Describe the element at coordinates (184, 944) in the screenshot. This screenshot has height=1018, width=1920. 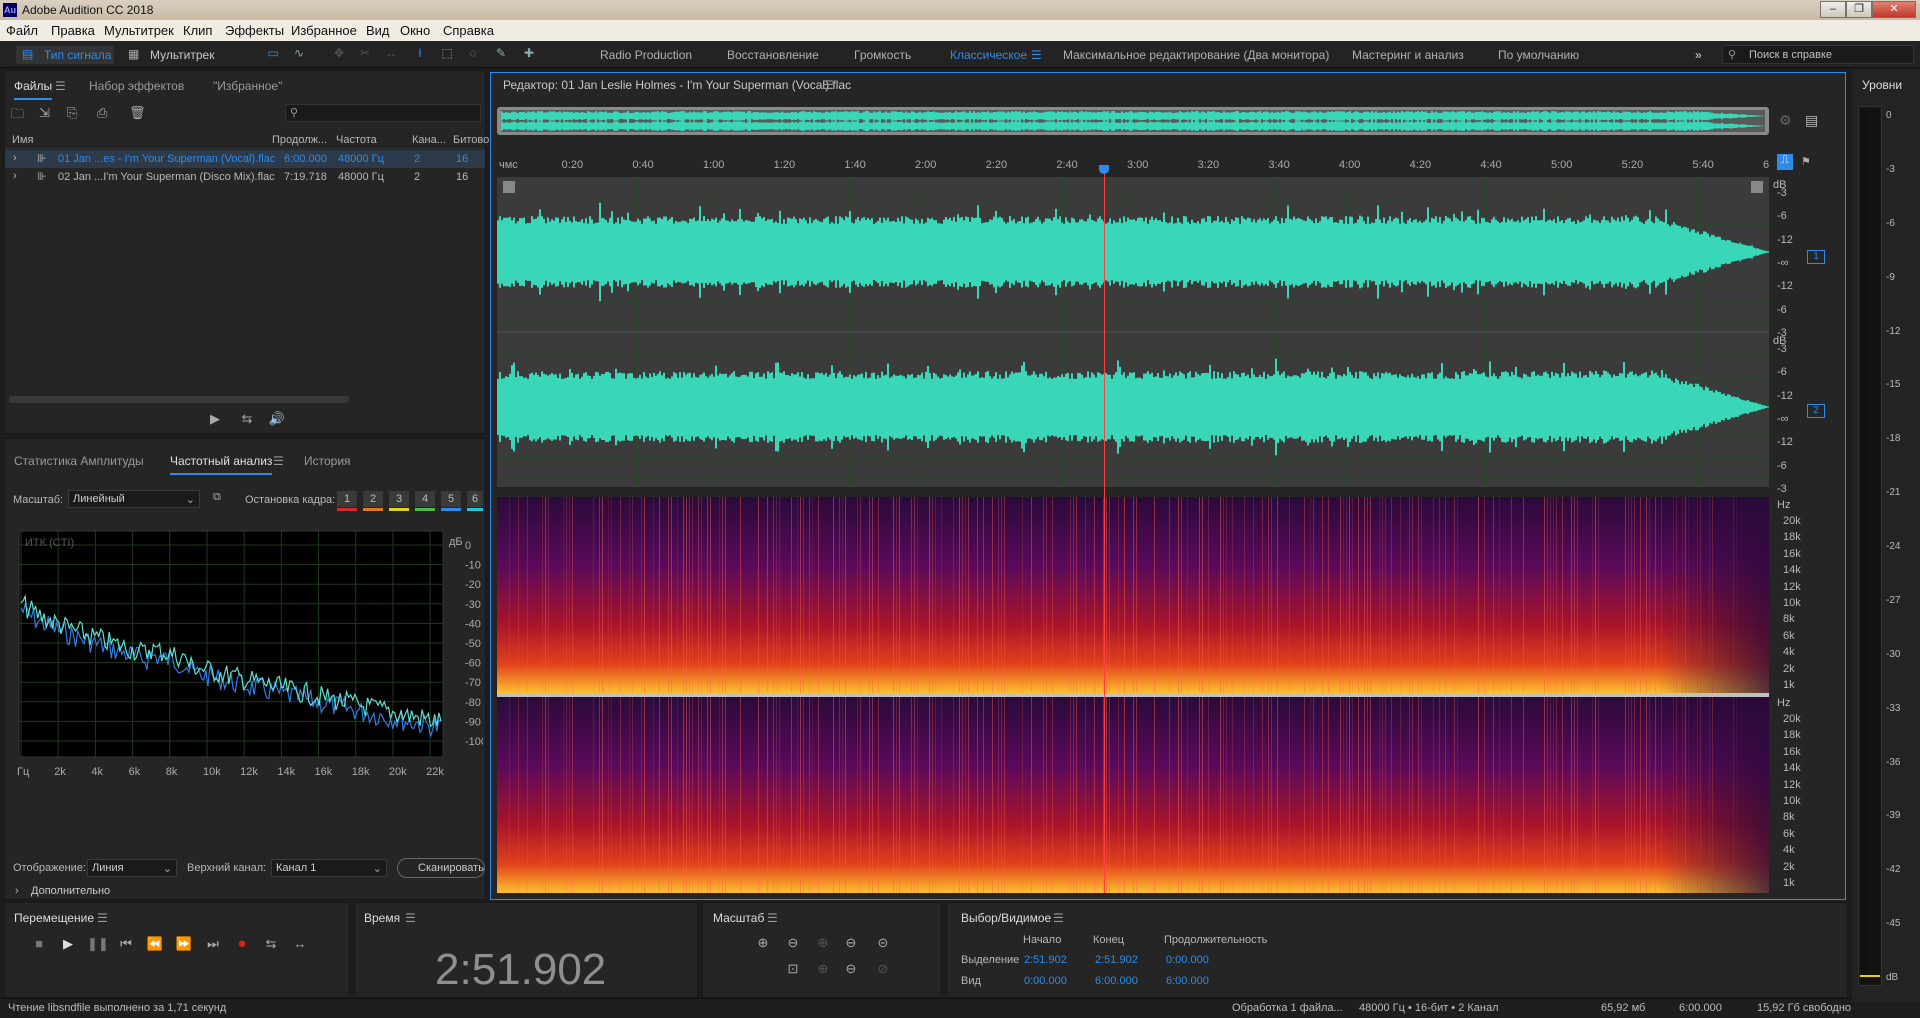
I see `fast-forward-icon: ⏩` at that location.